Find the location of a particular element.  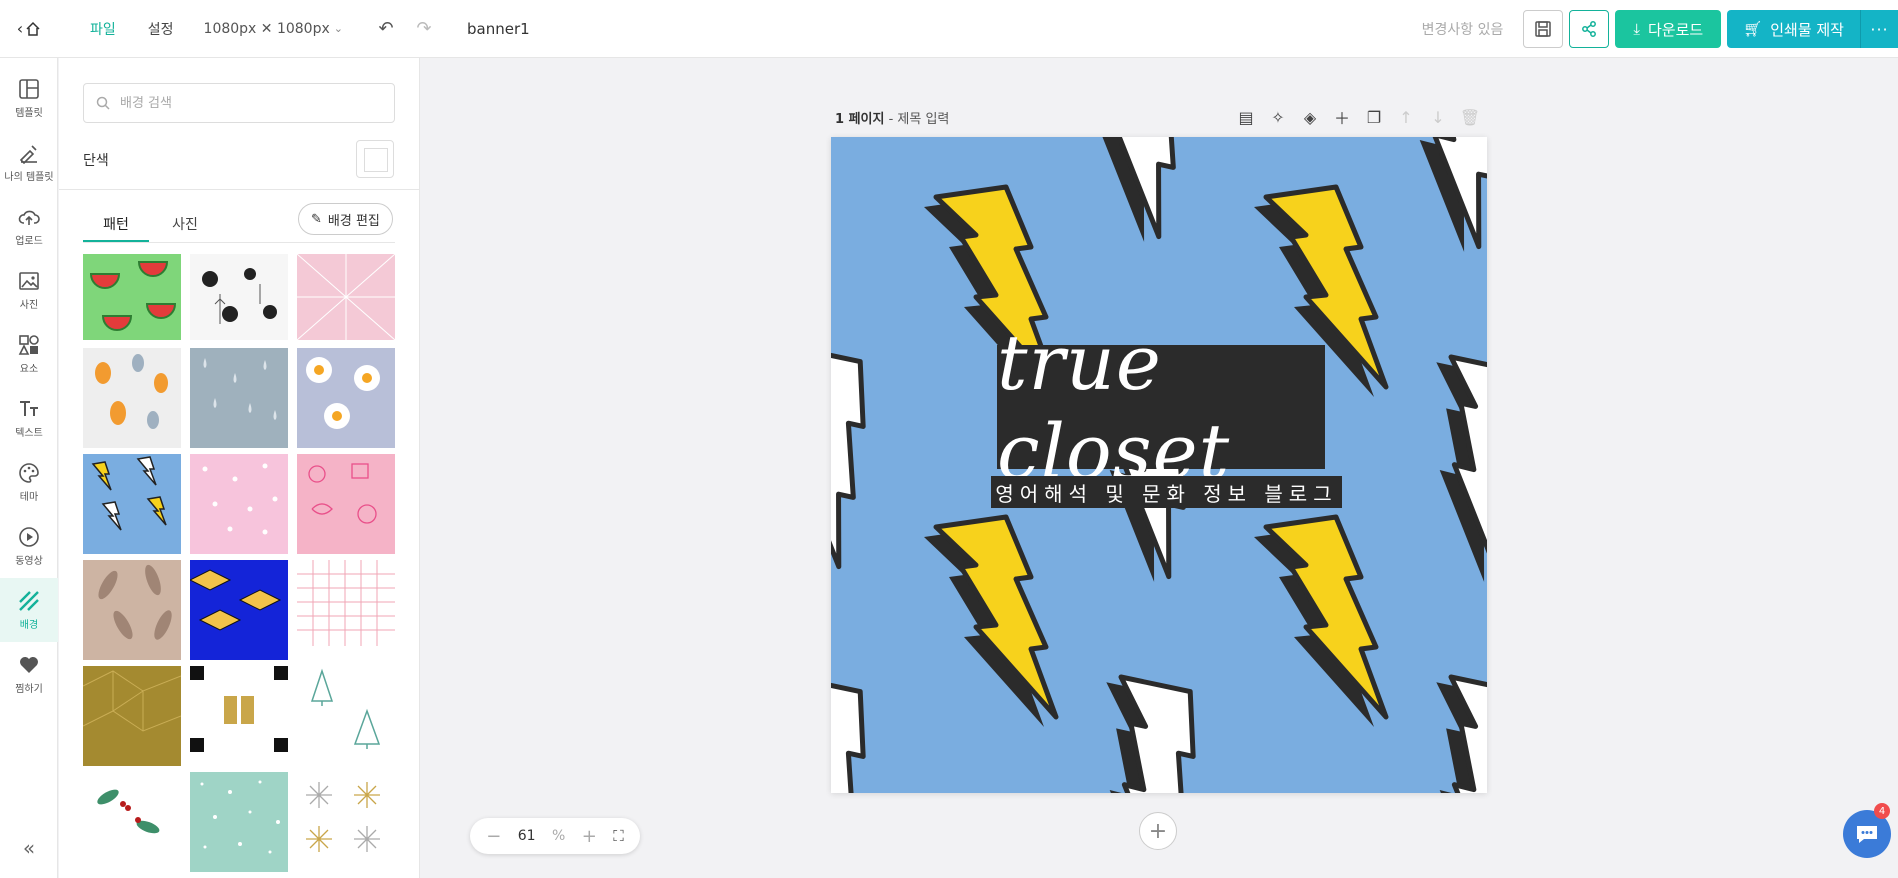

download-button: ⤓ 다운로드 is located at coordinates (1668, 29).